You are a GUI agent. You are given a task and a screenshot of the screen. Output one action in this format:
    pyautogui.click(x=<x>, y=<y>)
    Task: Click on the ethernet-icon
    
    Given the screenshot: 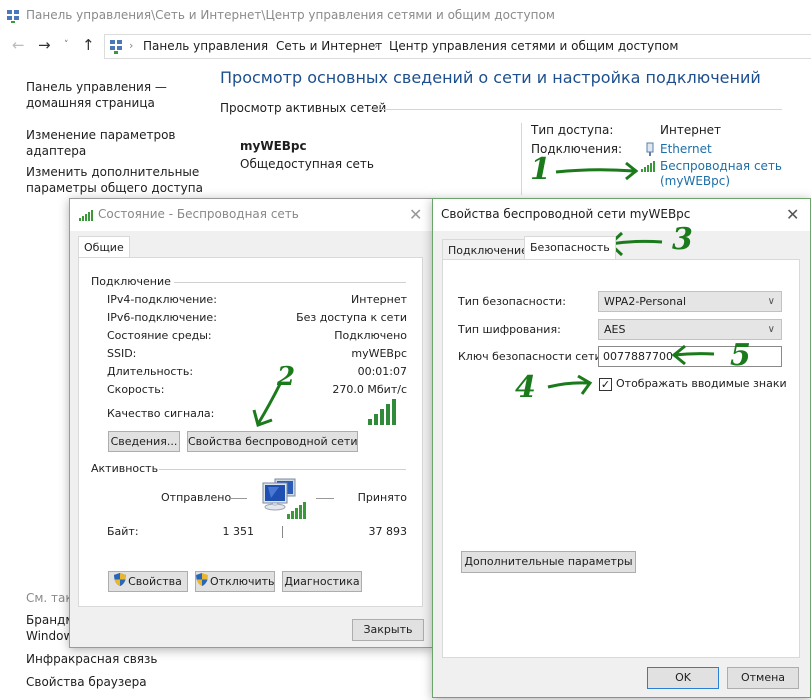 What is the action you would take?
    pyautogui.click(x=650, y=151)
    